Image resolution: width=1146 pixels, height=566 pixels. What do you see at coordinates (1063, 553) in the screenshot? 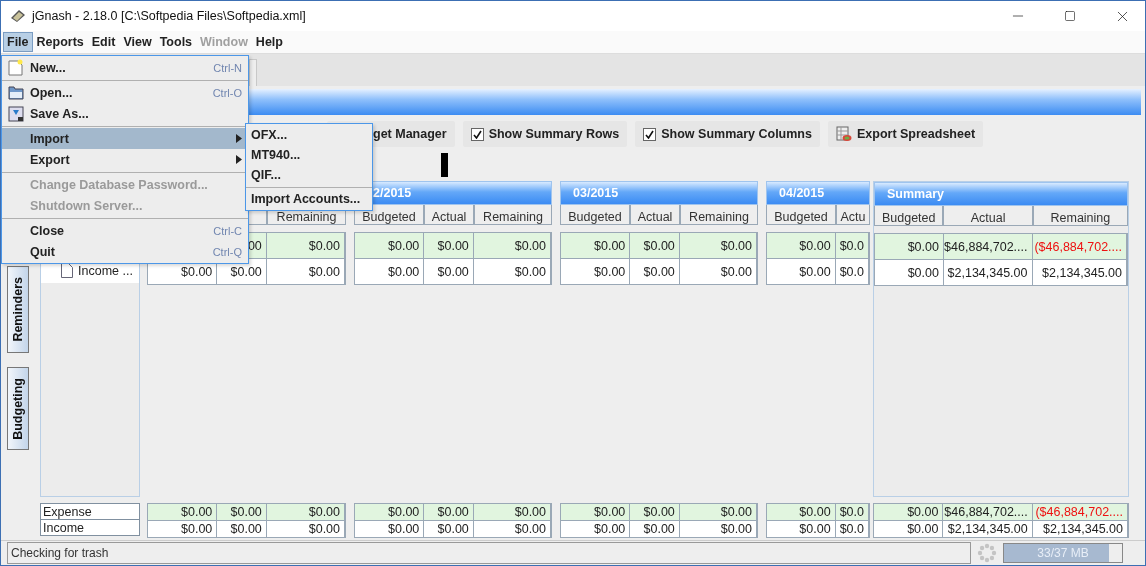
I see `memory-meter: 33/37 MB` at bounding box center [1063, 553].